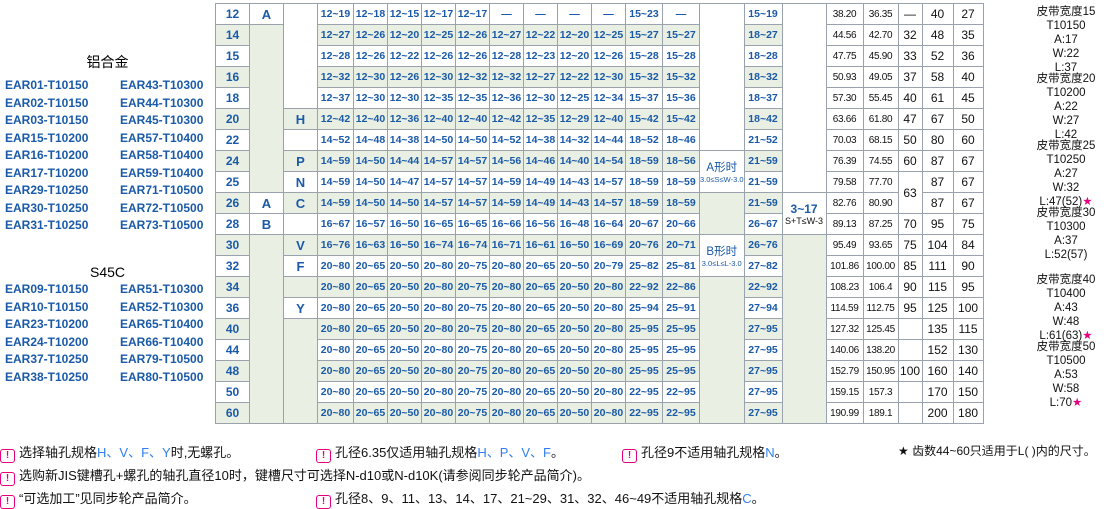 This screenshot has width=1110, height=509. What do you see at coordinates (644, 140) in the screenshot?
I see `bore-range: 18~52` at bounding box center [644, 140].